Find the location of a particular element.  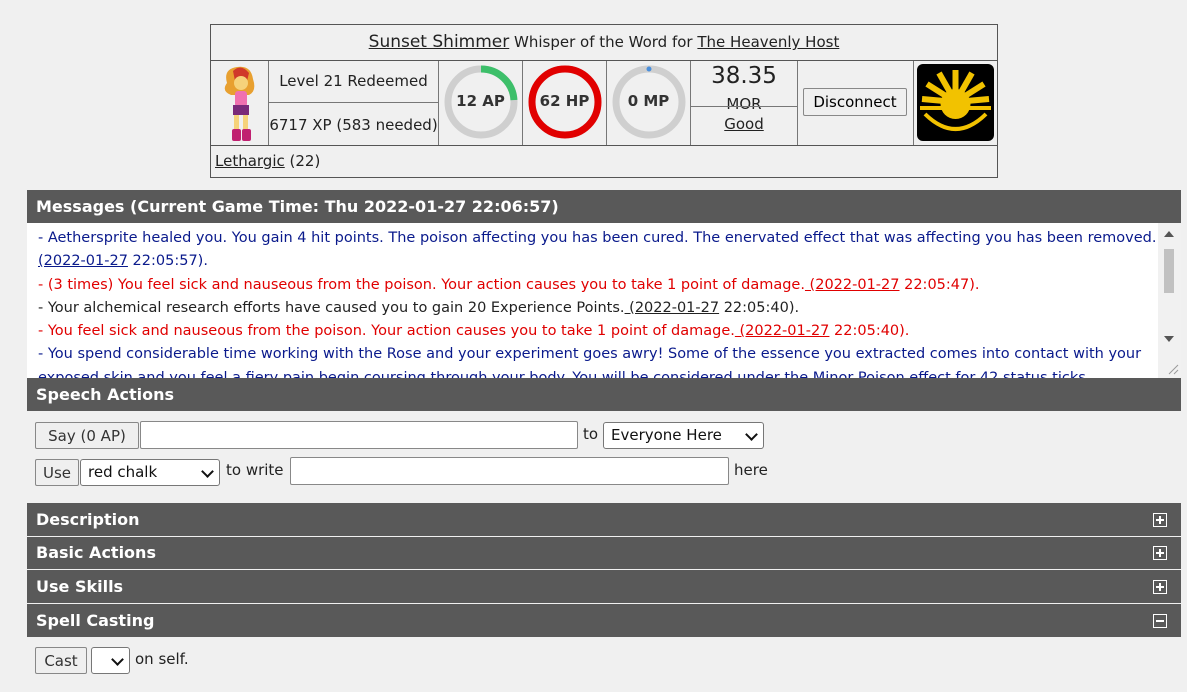

disconnect-button: Disconnect is located at coordinates (855, 102).